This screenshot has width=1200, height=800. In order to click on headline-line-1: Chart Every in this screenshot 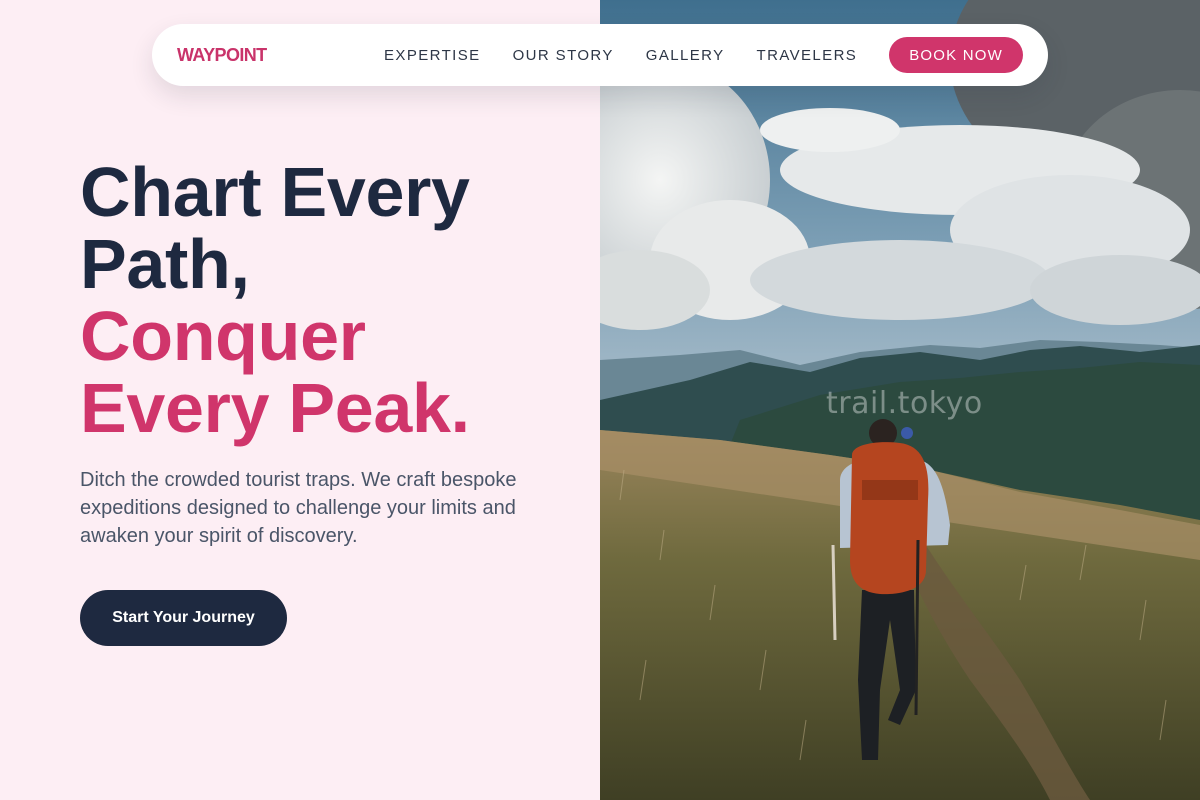, I will do `click(275, 192)`.